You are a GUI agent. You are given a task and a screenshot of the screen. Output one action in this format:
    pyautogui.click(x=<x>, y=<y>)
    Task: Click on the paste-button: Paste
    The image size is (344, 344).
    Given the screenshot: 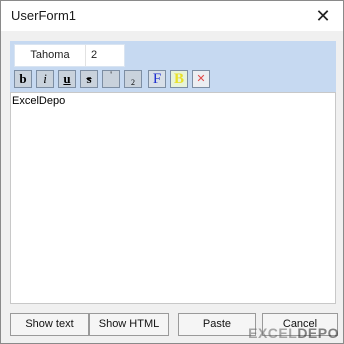 What is the action you would take?
    pyautogui.click(x=217, y=324)
    